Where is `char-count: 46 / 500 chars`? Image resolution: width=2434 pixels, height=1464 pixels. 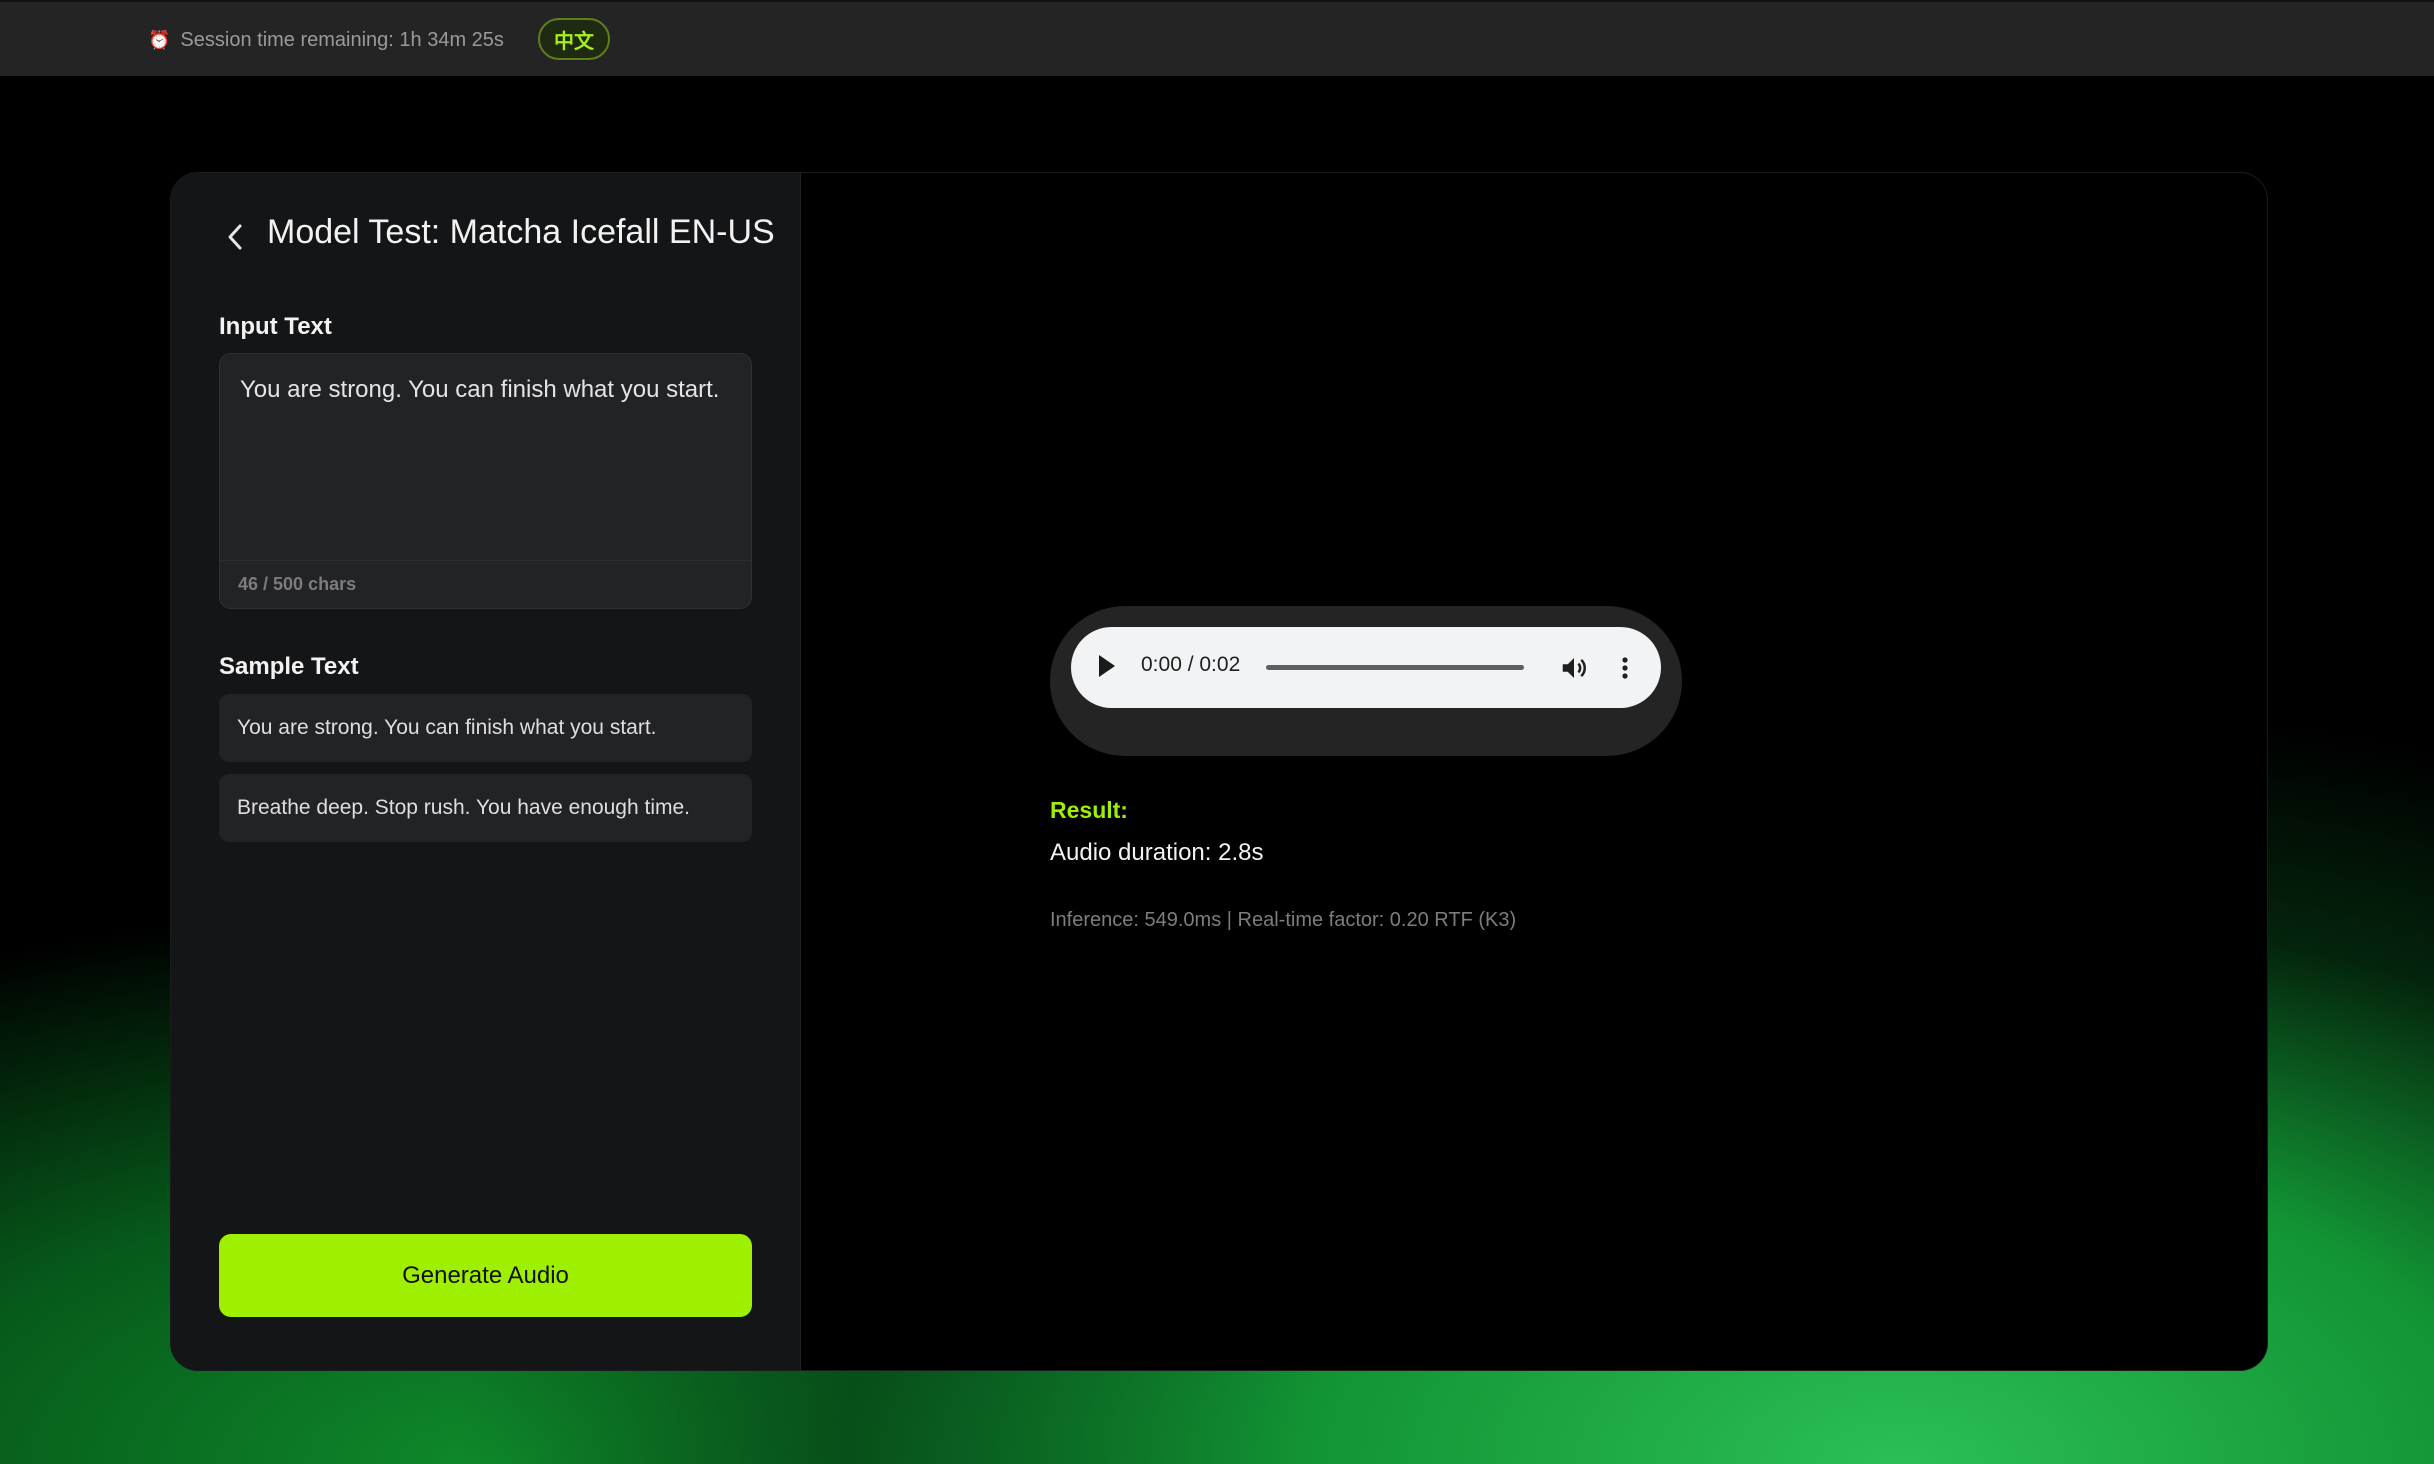 char-count: 46 / 500 chars is located at coordinates (485, 584).